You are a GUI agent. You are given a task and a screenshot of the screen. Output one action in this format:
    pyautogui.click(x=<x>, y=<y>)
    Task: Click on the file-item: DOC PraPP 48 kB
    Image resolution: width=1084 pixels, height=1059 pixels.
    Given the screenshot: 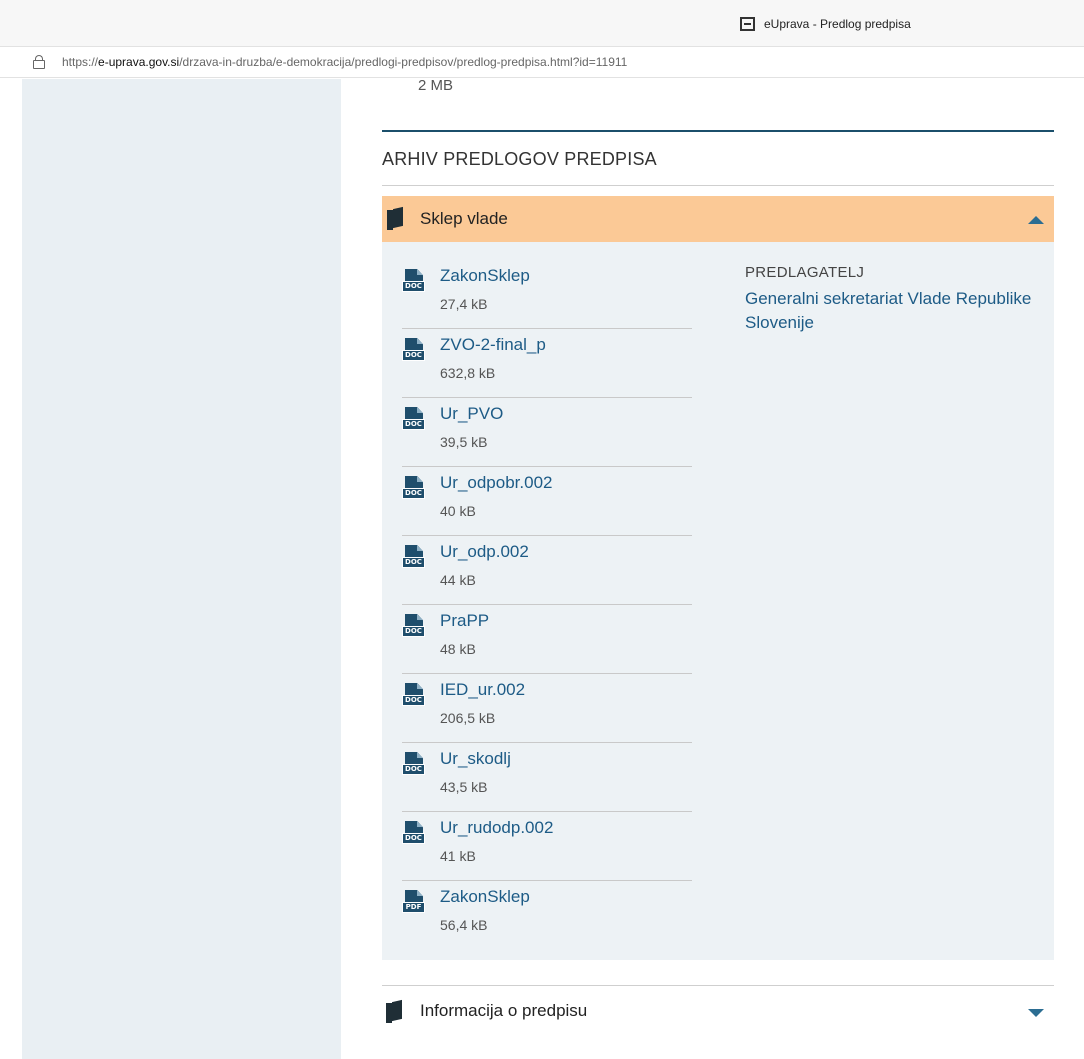 What is the action you would take?
    pyautogui.click(x=547, y=639)
    